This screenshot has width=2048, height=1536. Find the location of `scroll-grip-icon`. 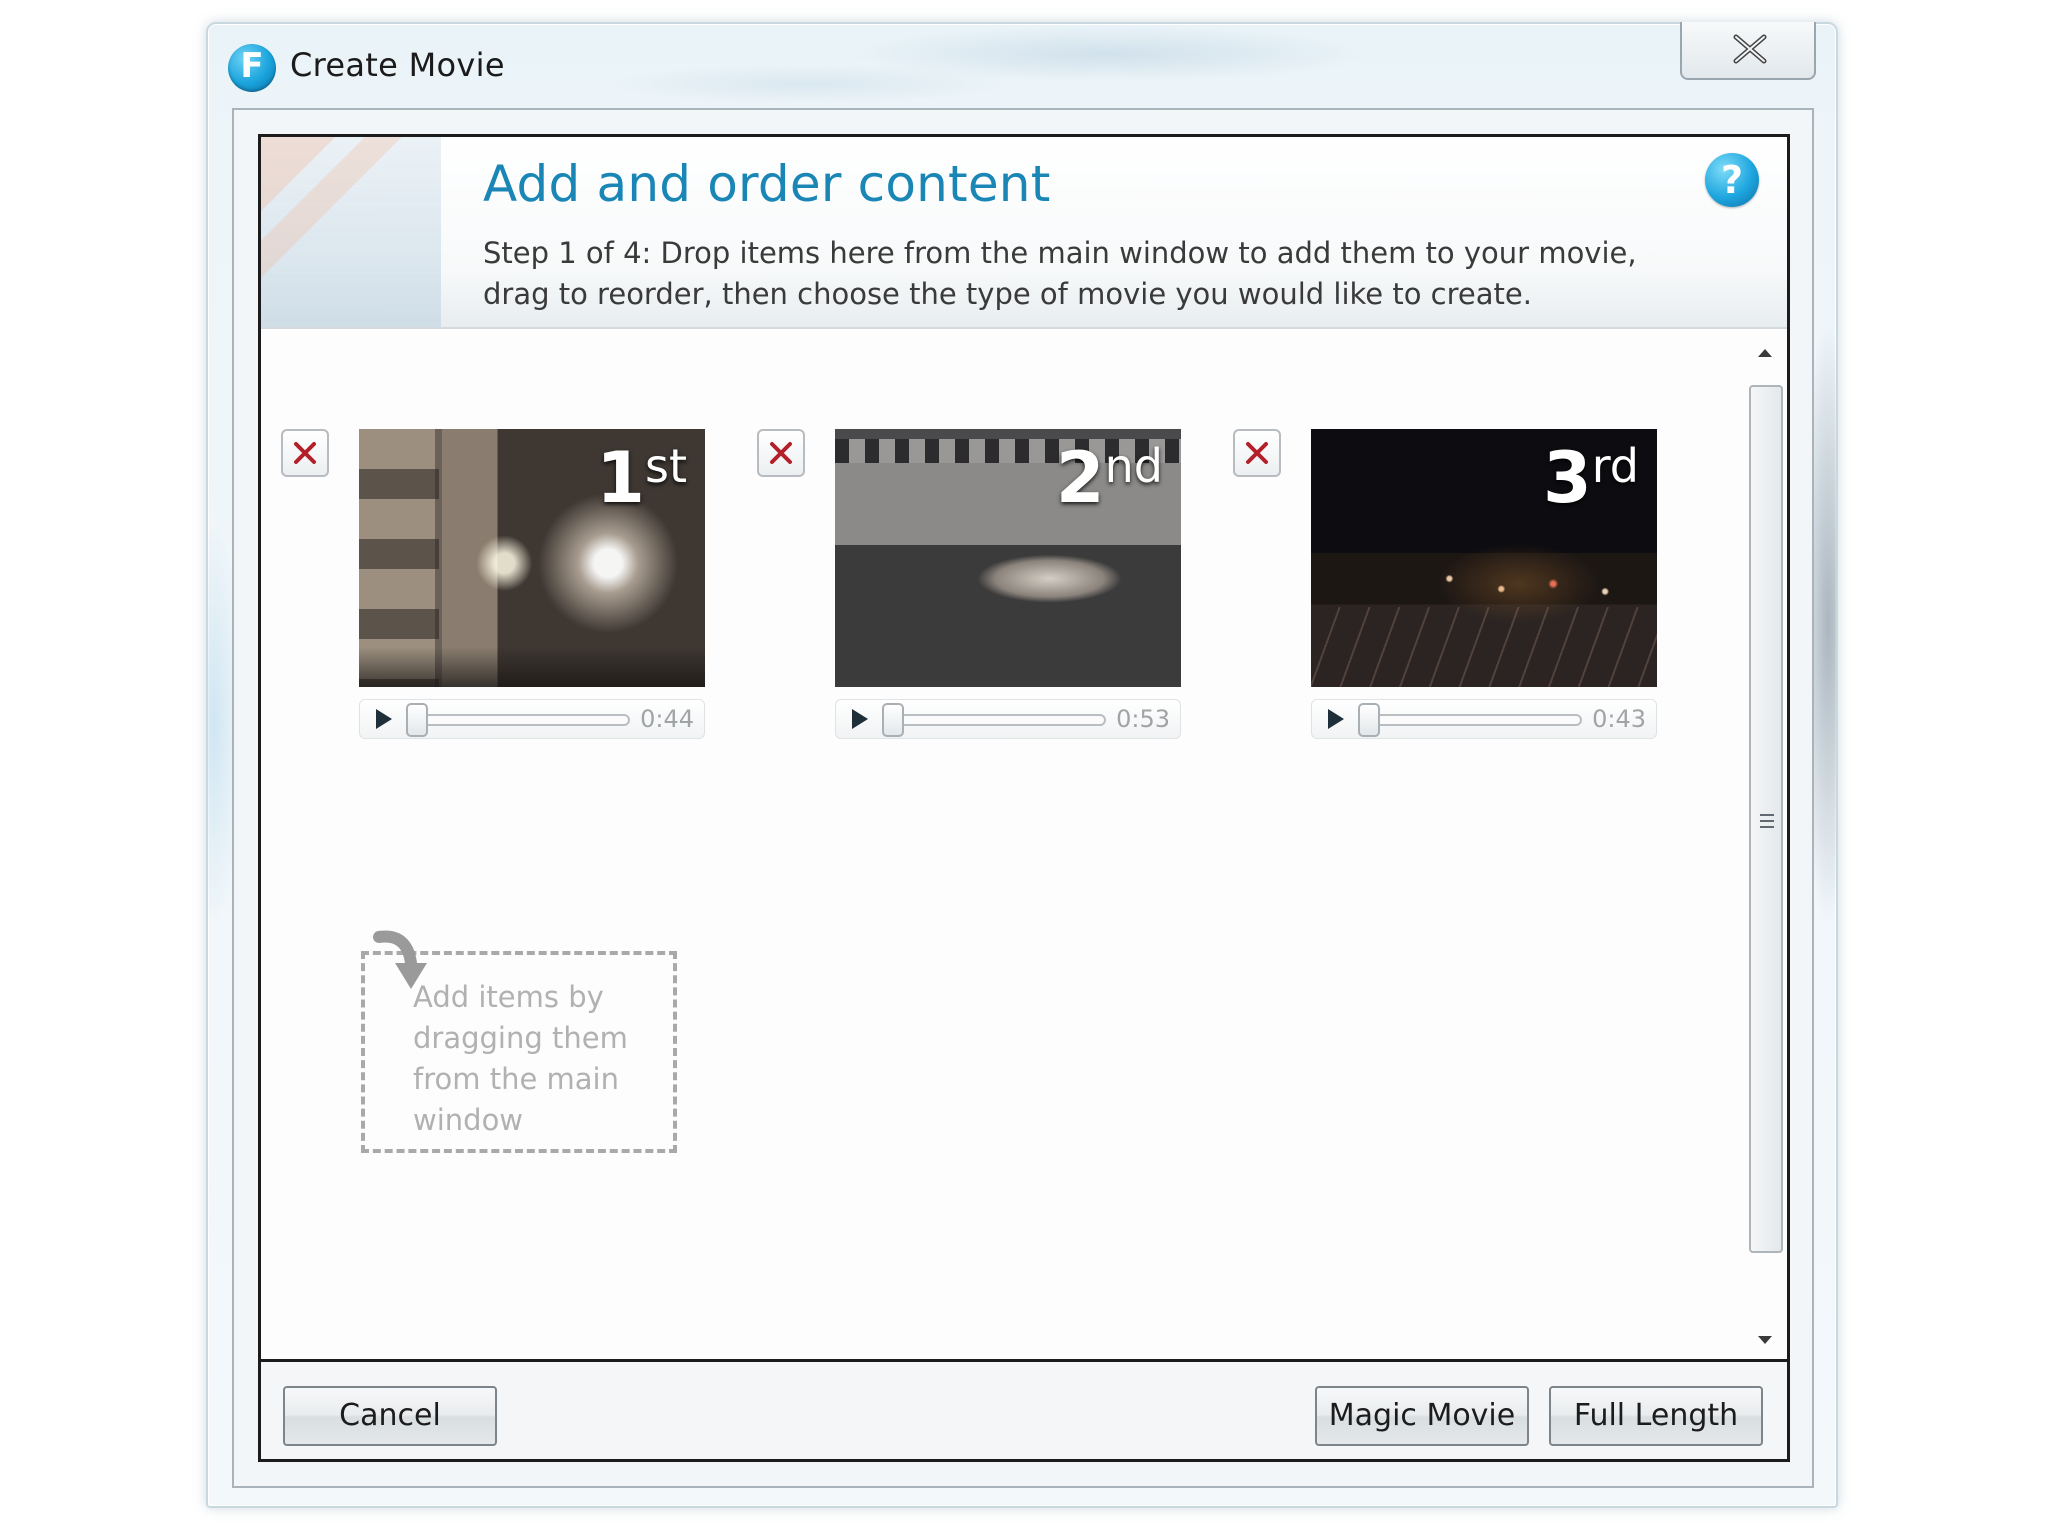

scroll-grip-icon is located at coordinates (1767, 821).